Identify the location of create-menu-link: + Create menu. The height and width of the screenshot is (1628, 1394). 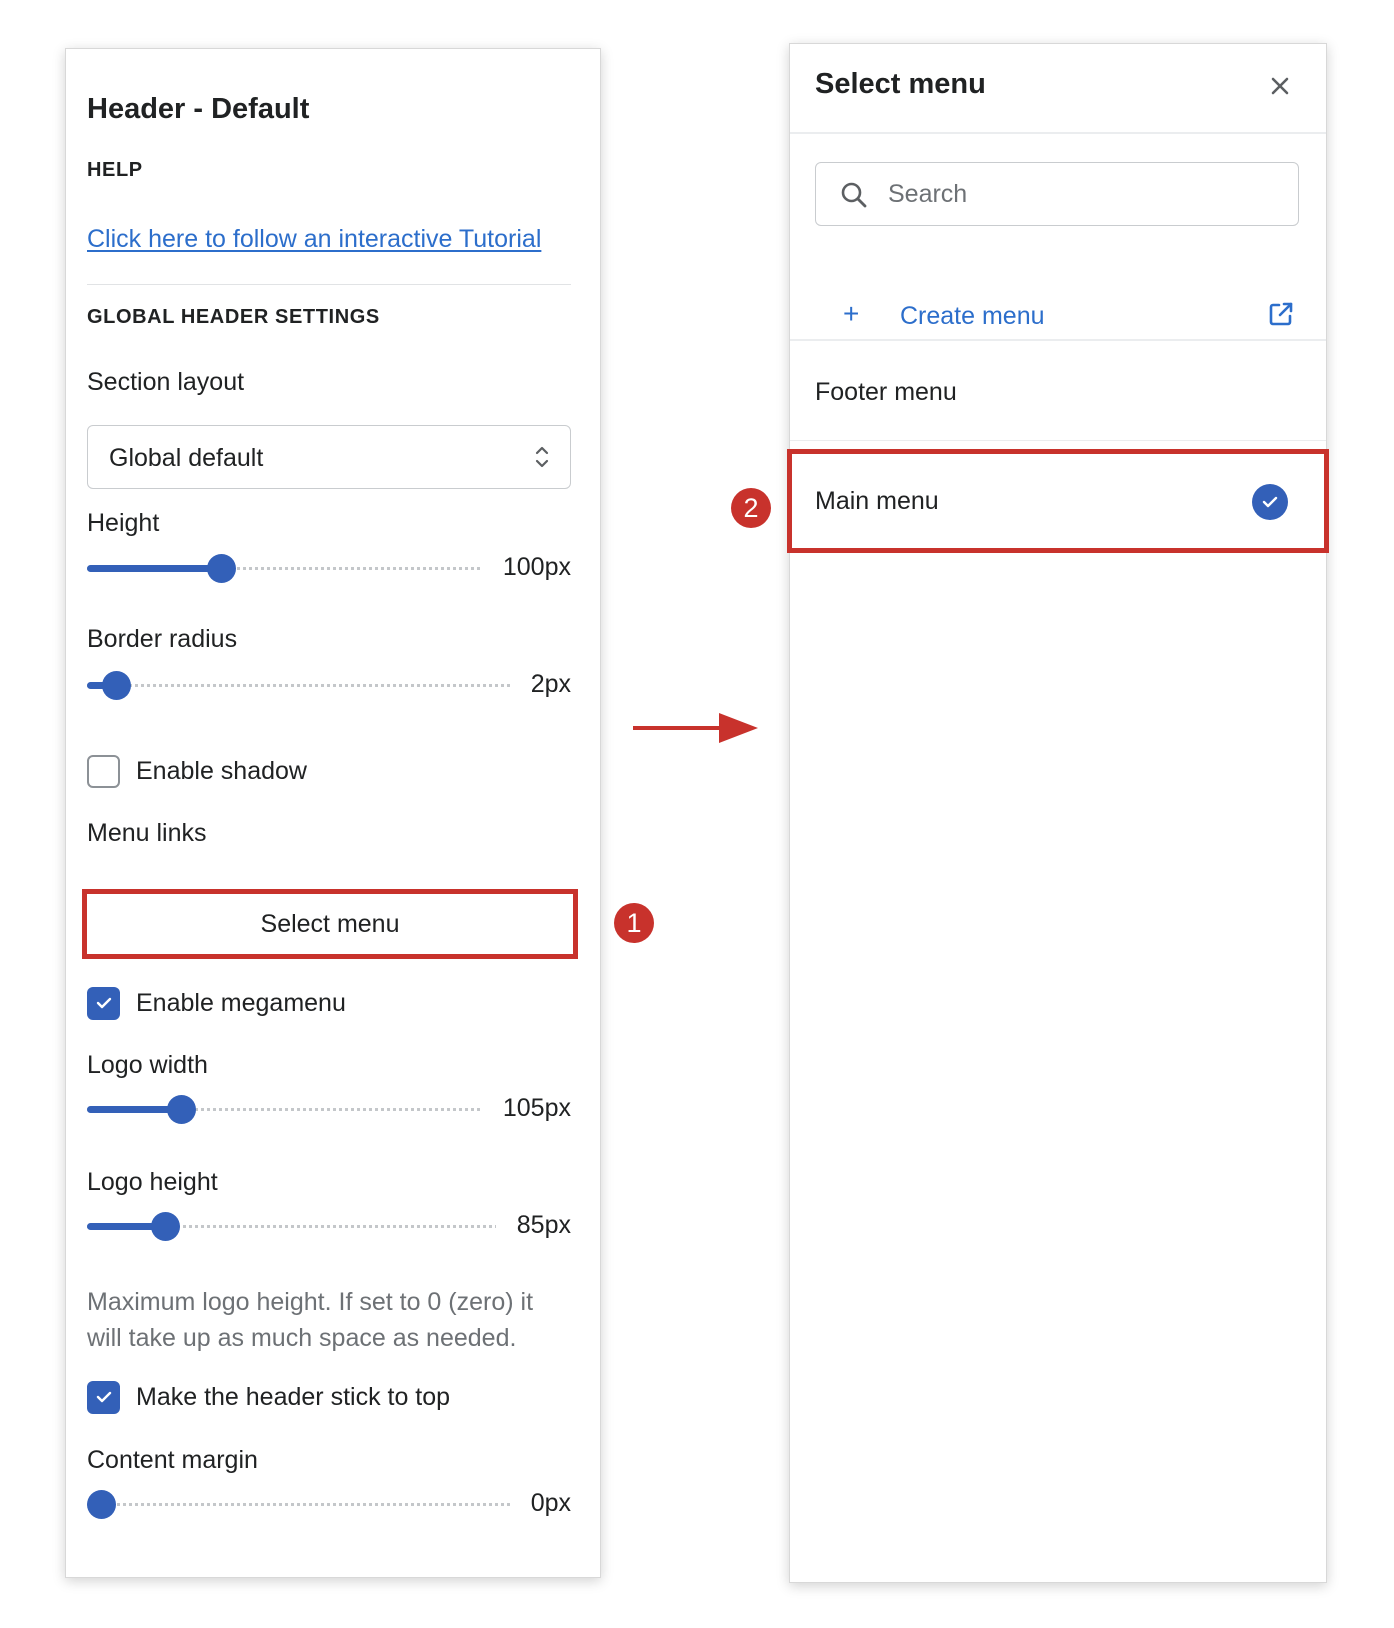
(1057, 316).